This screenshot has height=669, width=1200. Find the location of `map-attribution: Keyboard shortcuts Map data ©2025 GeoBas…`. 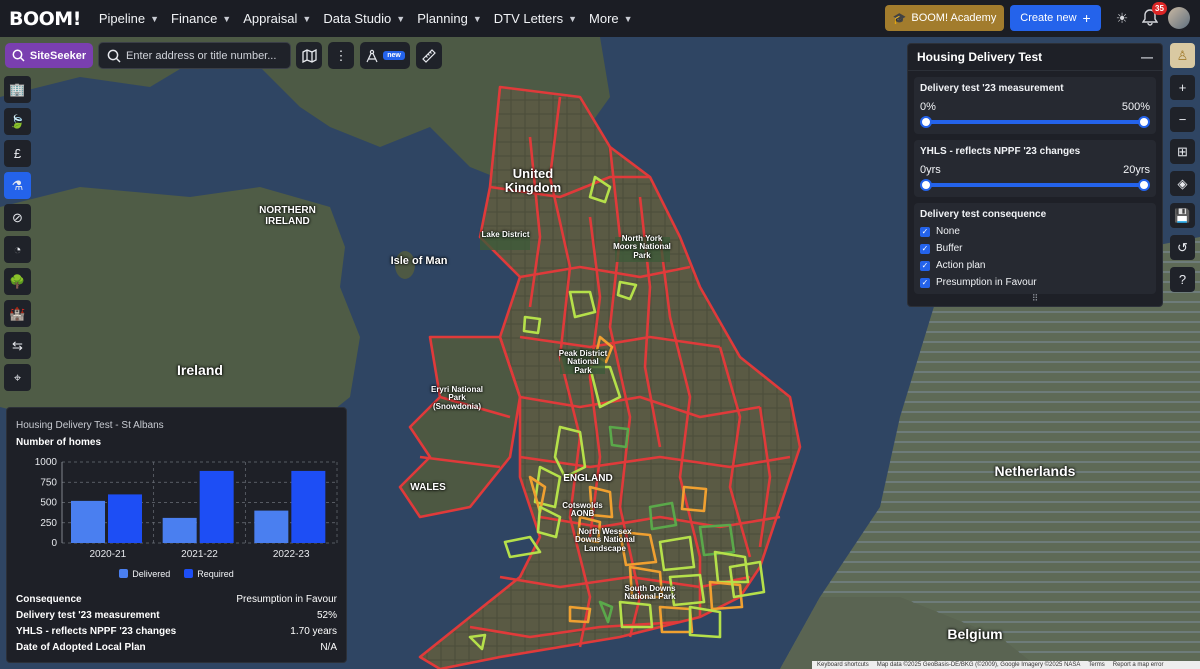

map-attribution: Keyboard shortcuts Map data ©2025 GeoBas… is located at coordinates (1006, 665).